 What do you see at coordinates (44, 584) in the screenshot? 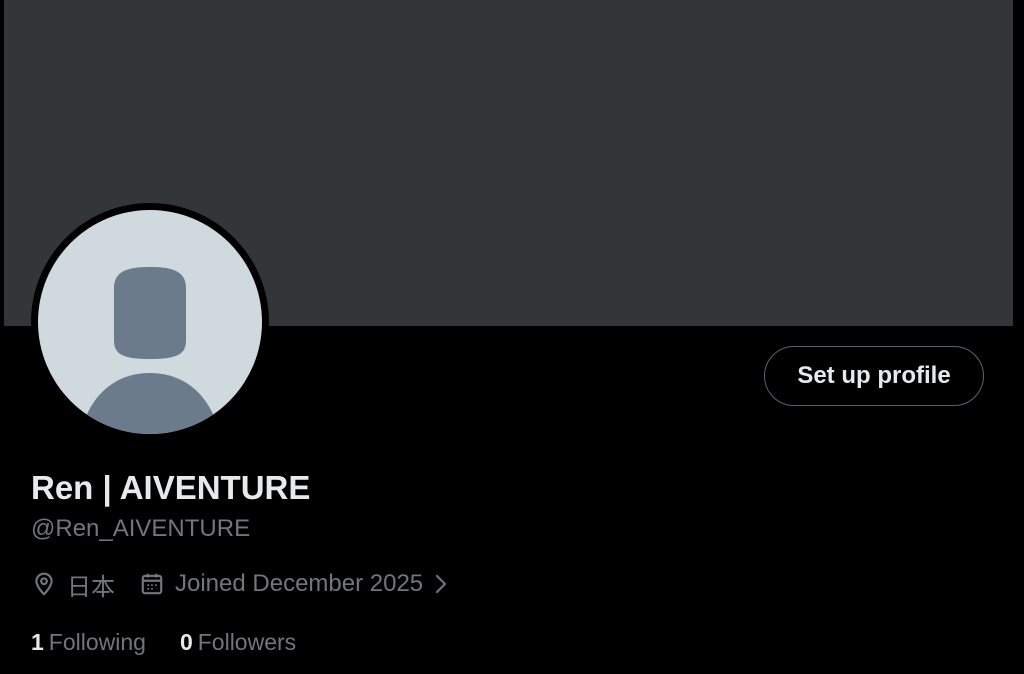
I see `location-pin-icon` at bounding box center [44, 584].